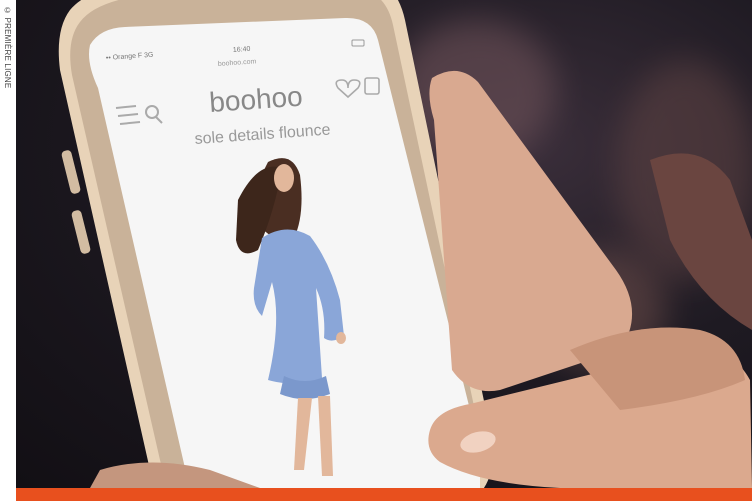 The height and width of the screenshot is (501, 752). I want to click on brand-logo: boohoo, so click(255, 99).